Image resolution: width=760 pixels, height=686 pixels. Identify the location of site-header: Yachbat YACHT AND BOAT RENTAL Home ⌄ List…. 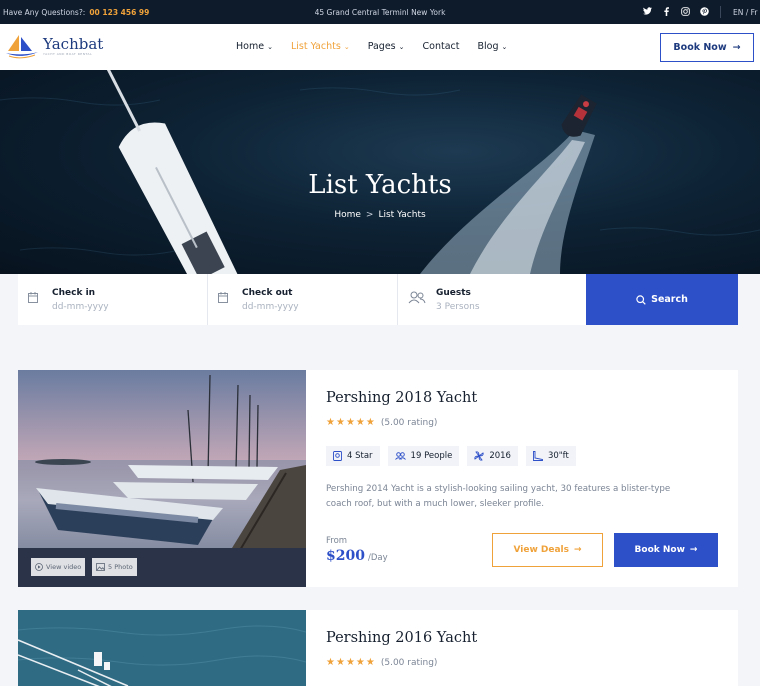
(380, 47).